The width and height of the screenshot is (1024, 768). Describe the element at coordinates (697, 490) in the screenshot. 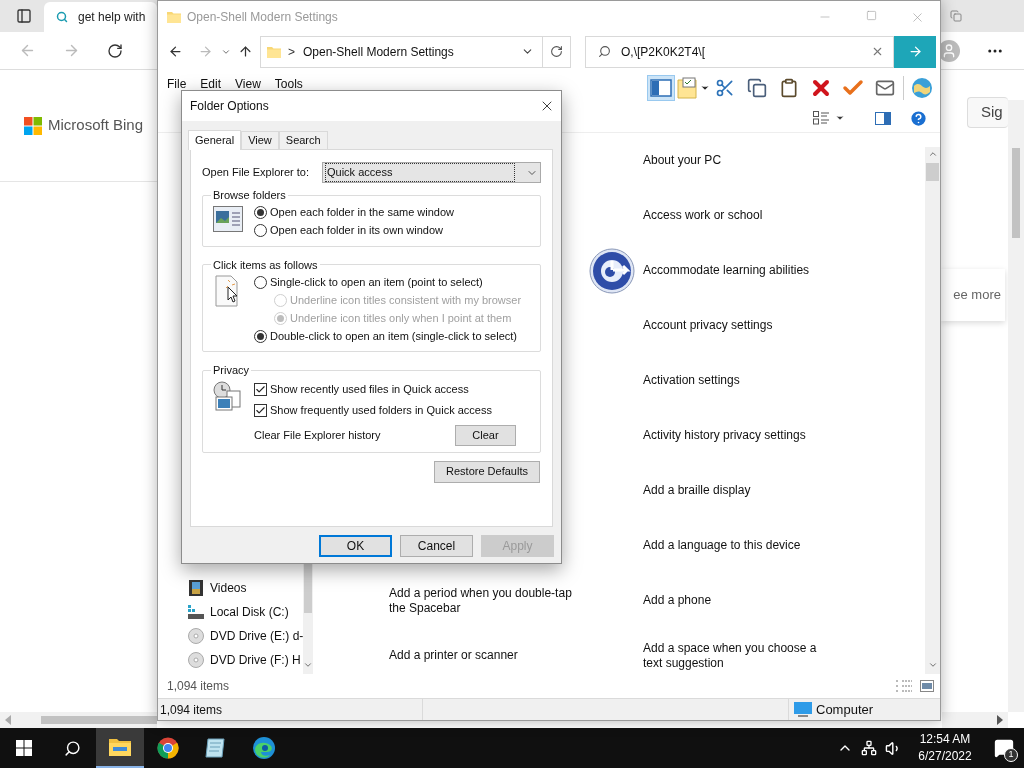

I see `settings-item: Add a braille display` at that location.